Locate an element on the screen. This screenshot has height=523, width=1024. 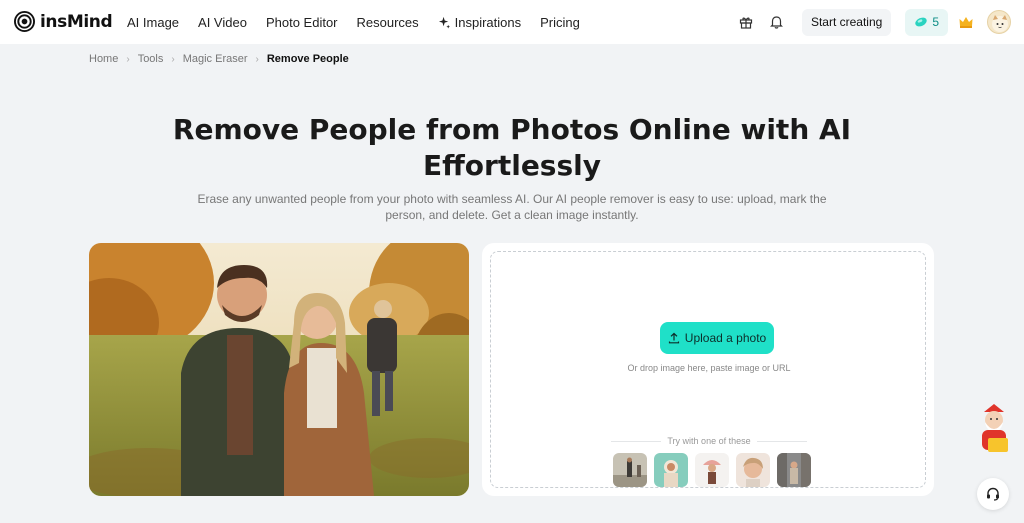
breadcrumb-home: Home is located at coordinates (103, 59).